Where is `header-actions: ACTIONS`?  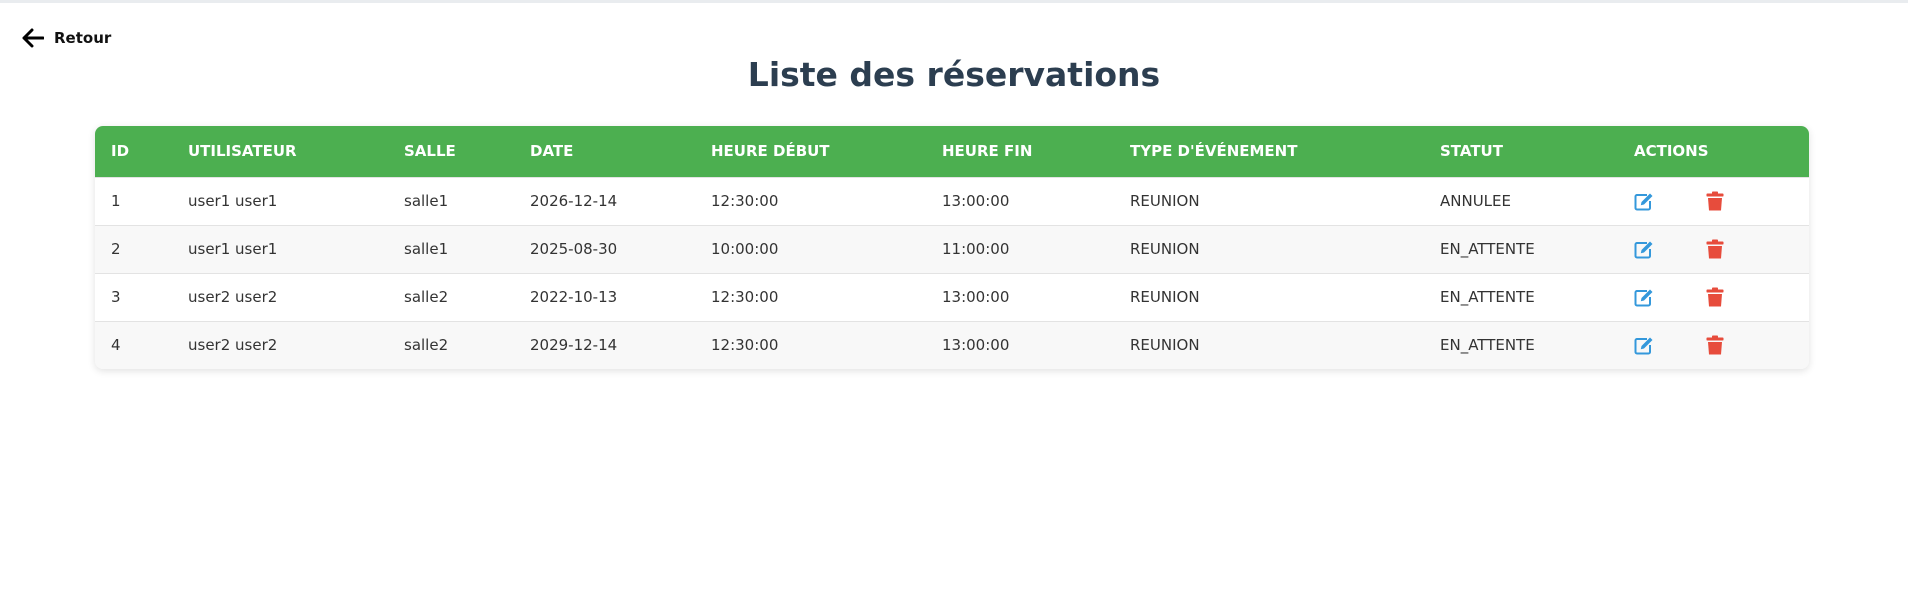
header-actions: ACTIONS is located at coordinates (1671, 151).